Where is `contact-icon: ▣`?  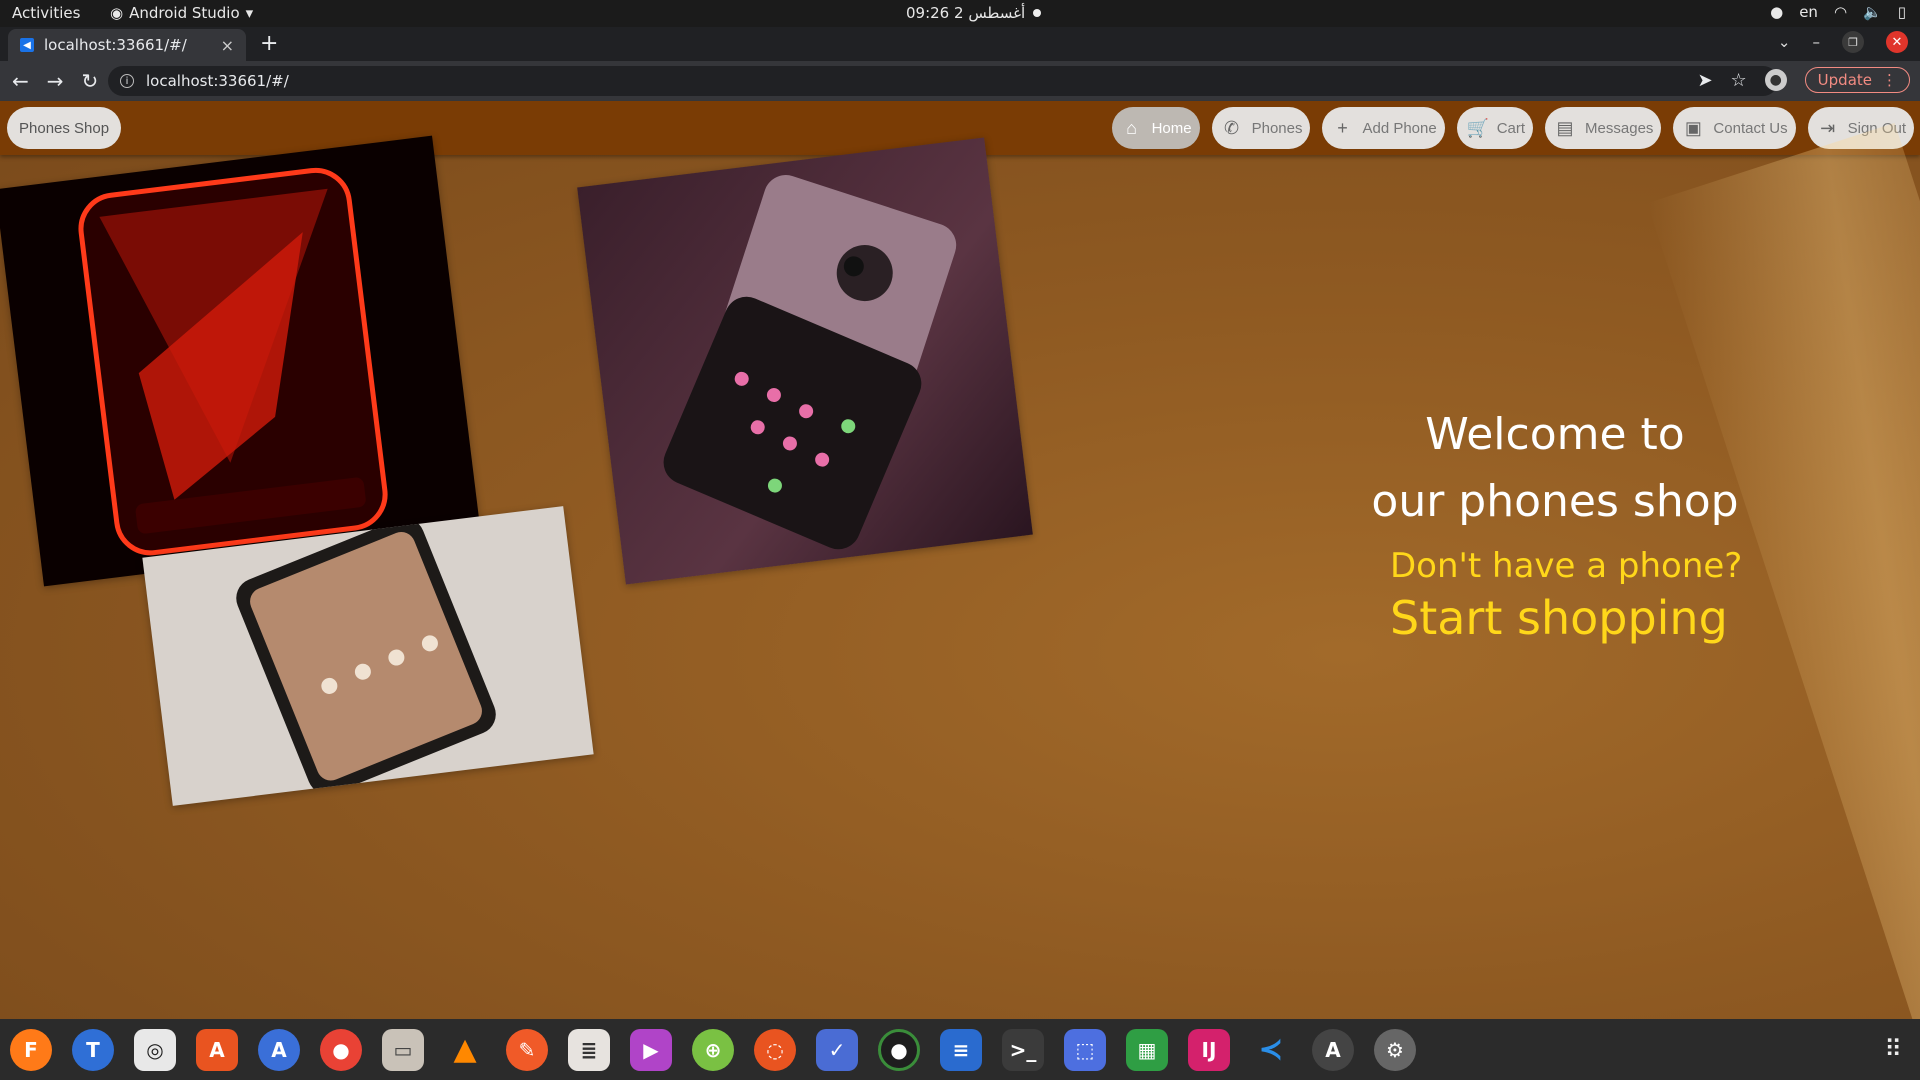 contact-icon: ▣ is located at coordinates (1693, 127).